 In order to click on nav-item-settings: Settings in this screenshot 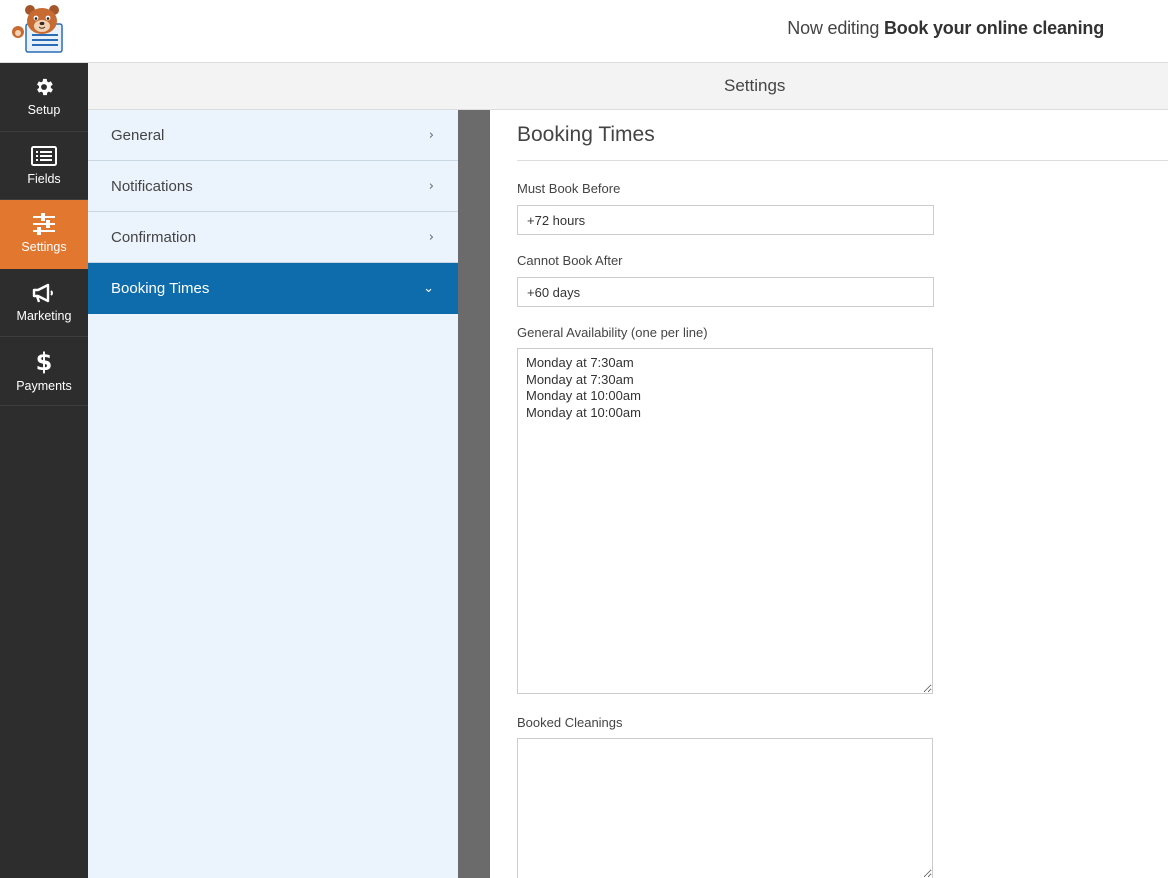, I will do `click(44, 234)`.